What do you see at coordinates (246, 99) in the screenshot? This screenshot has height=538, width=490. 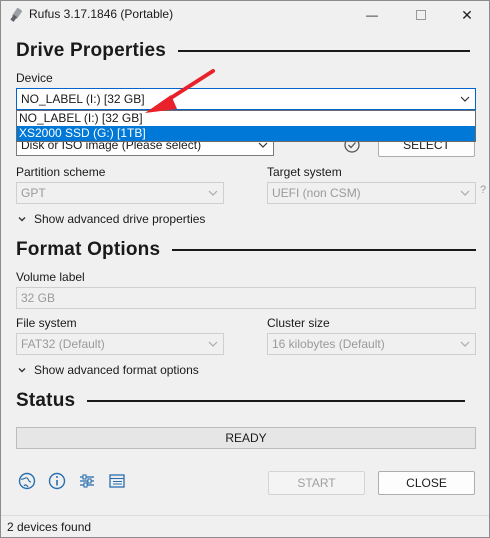 I see `device-combo: NO_LABEL (I:) [32 GB]` at bounding box center [246, 99].